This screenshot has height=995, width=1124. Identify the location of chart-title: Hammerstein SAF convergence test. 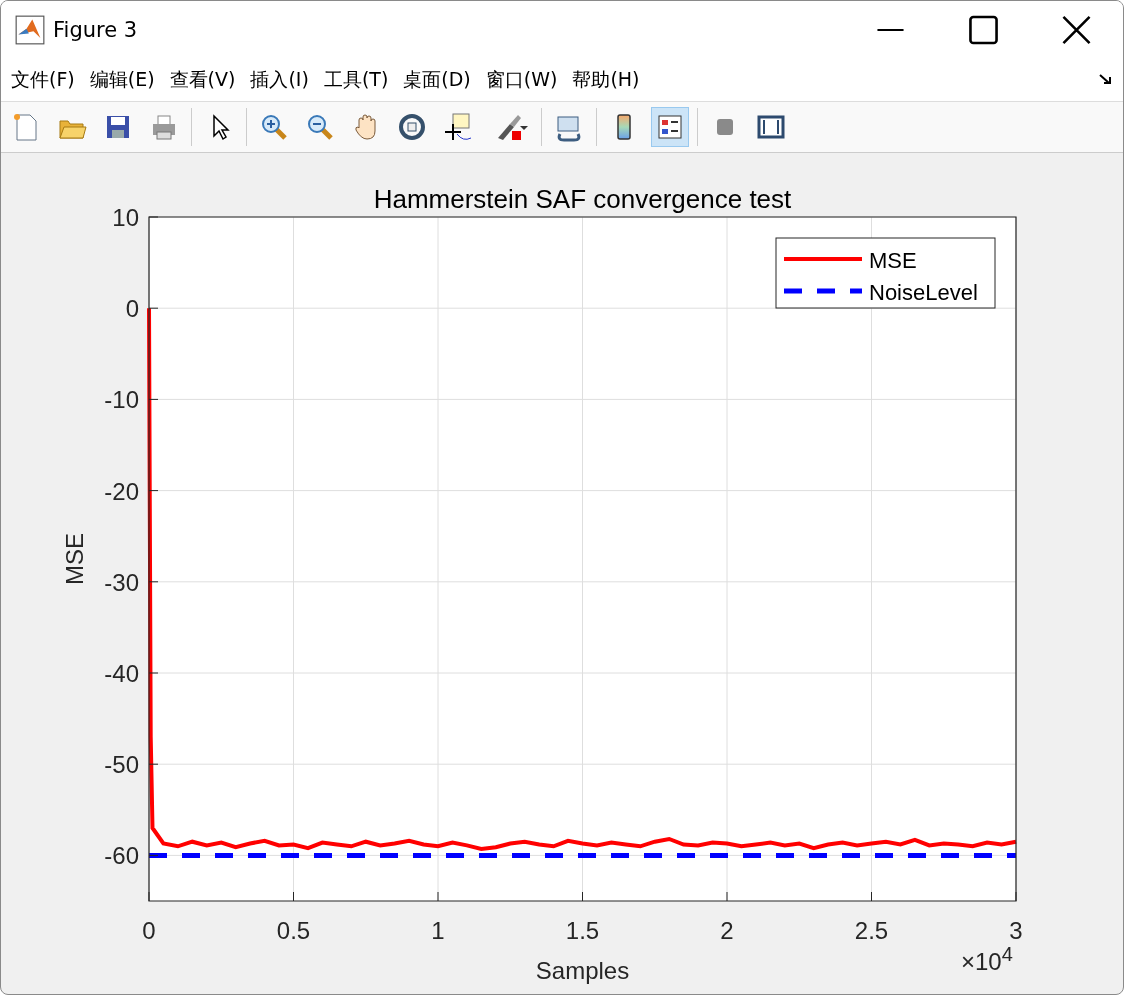
(582, 199).